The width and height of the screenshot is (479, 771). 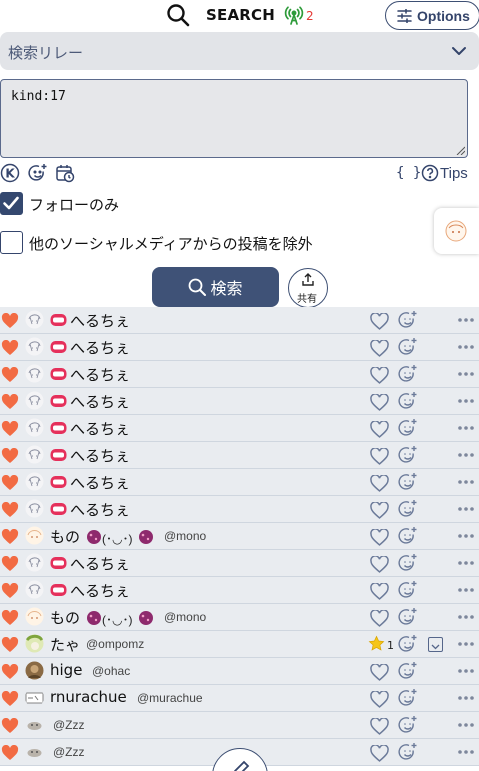 What do you see at coordinates (294, 15) in the screenshot?
I see `relay-signal-icon` at bounding box center [294, 15].